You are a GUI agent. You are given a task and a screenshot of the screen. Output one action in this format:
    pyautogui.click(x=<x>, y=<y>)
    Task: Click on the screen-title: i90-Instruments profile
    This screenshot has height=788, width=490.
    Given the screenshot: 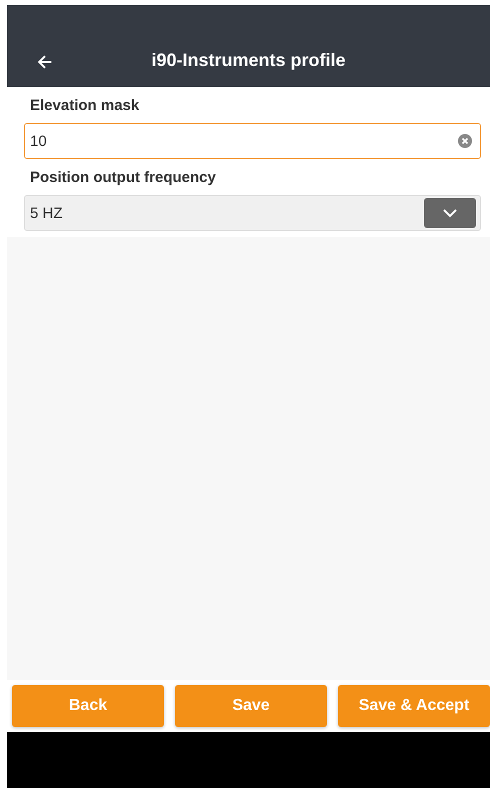 What is the action you would take?
    pyautogui.click(x=248, y=60)
    